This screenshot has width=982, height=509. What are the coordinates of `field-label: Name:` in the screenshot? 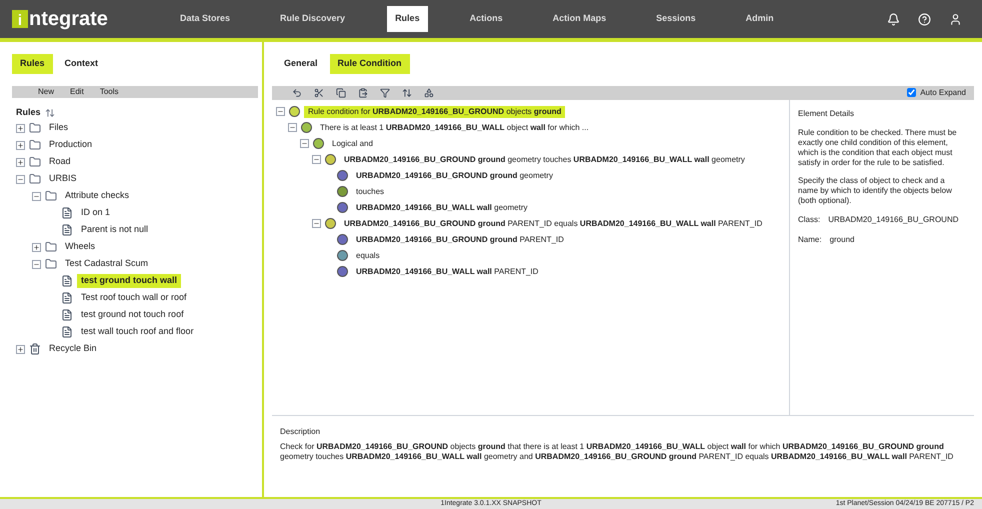 It's located at (810, 240).